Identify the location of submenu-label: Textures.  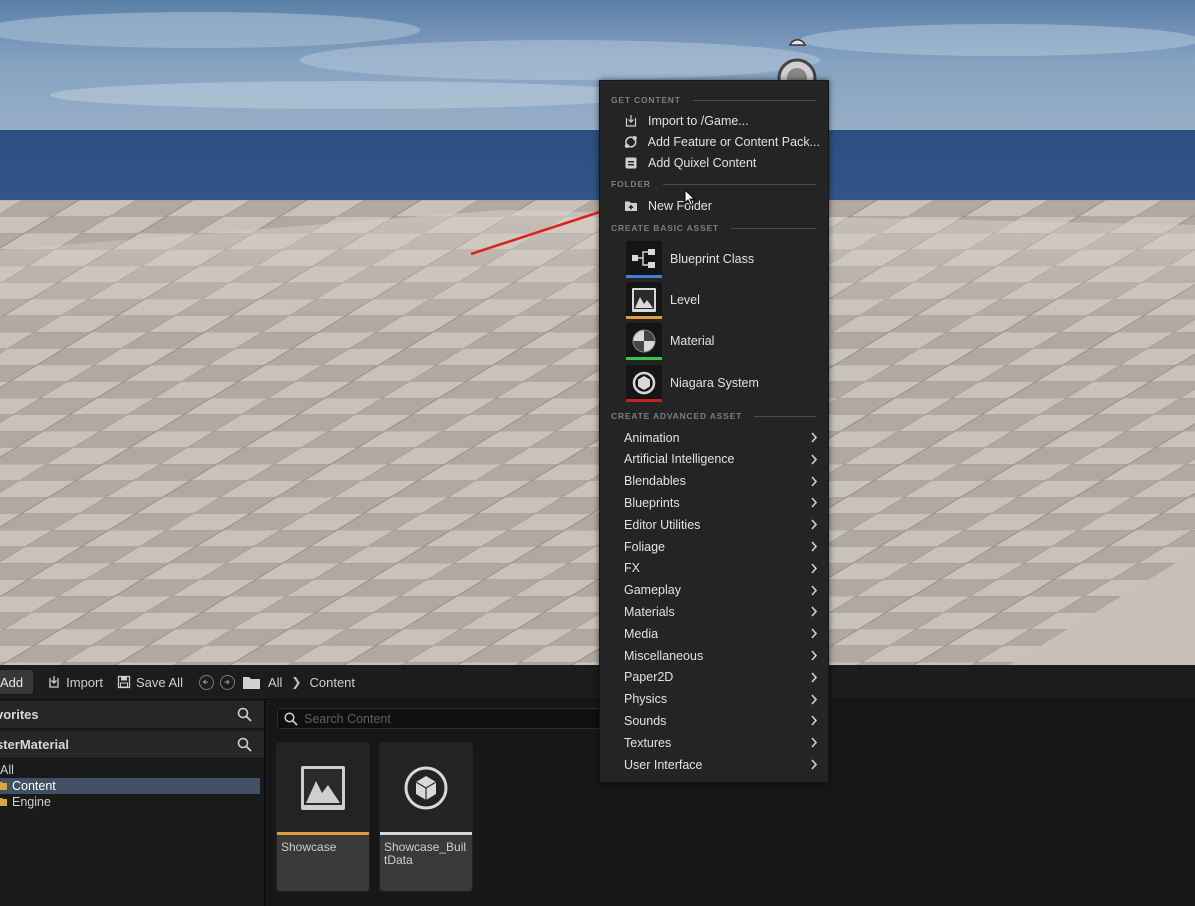
(648, 742).